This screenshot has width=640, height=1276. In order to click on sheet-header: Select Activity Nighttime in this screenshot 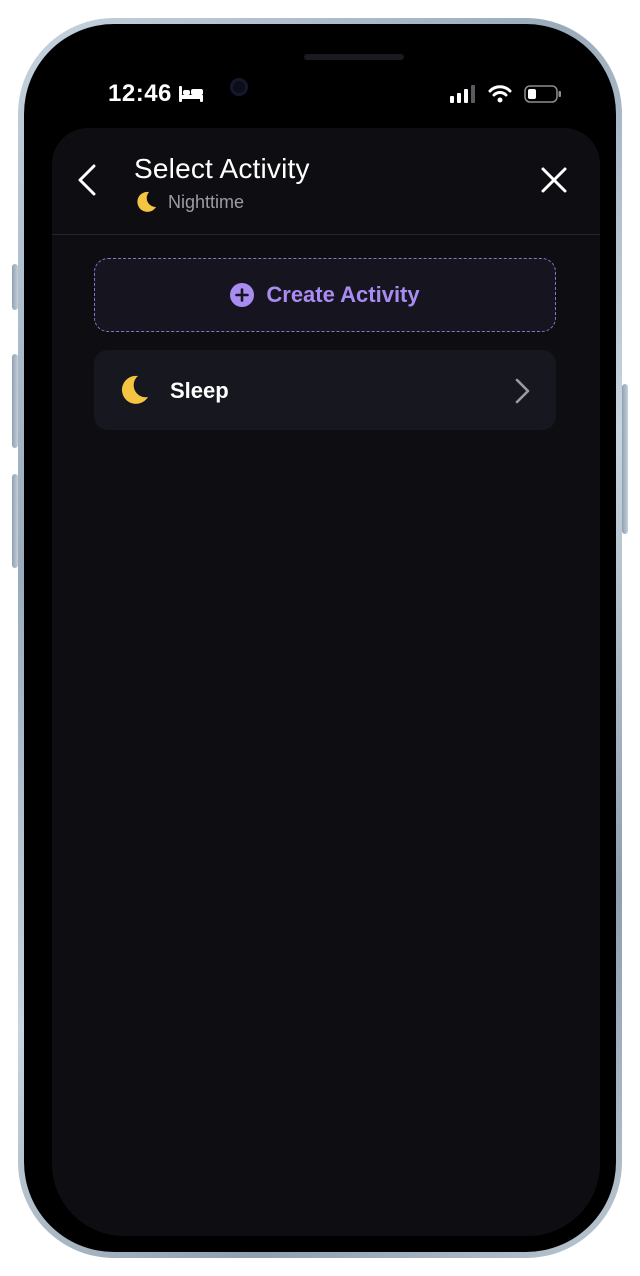, I will do `click(326, 181)`.